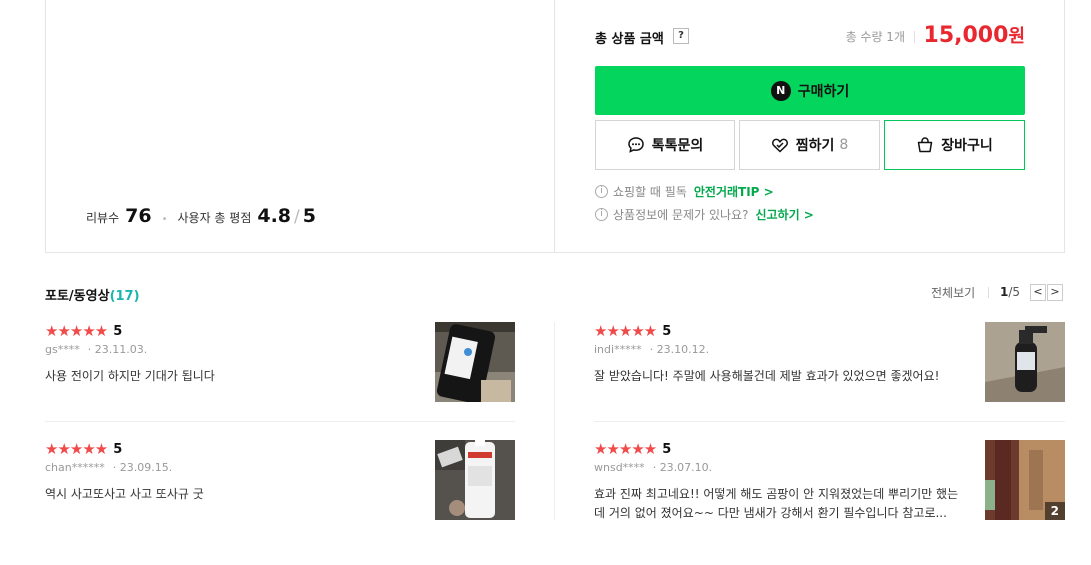 The image size is (1091, 565). What do you see at coordinates (779, 145) in the screenshot?
I see `heart-check-icon` at bounding box center [779, 145].